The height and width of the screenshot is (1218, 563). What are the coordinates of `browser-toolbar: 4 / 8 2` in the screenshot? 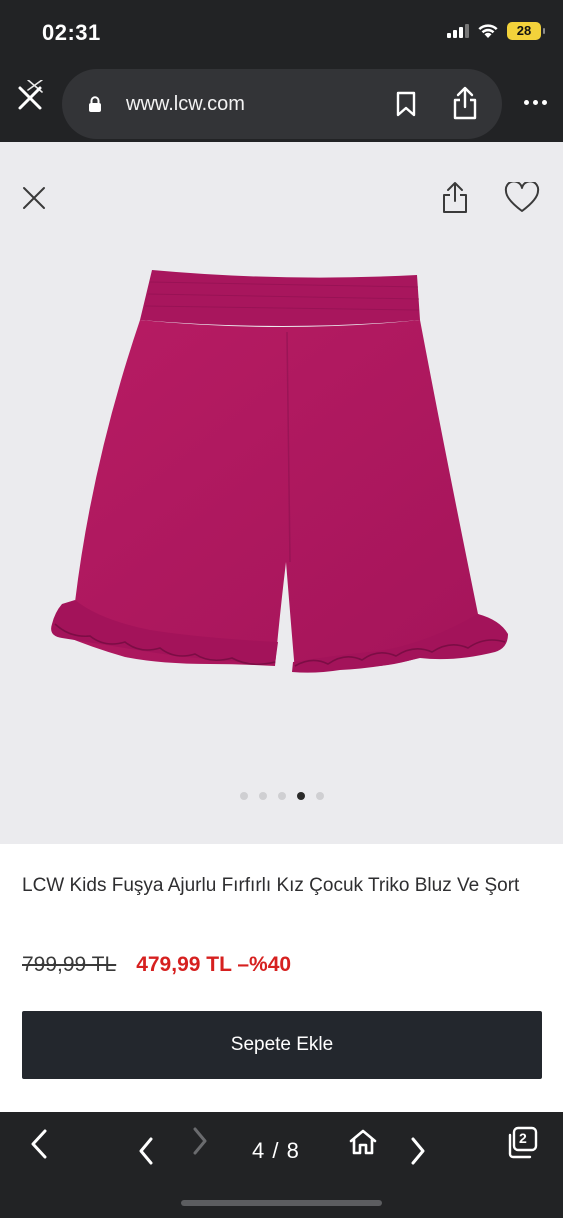 It's located at (281, 1165).